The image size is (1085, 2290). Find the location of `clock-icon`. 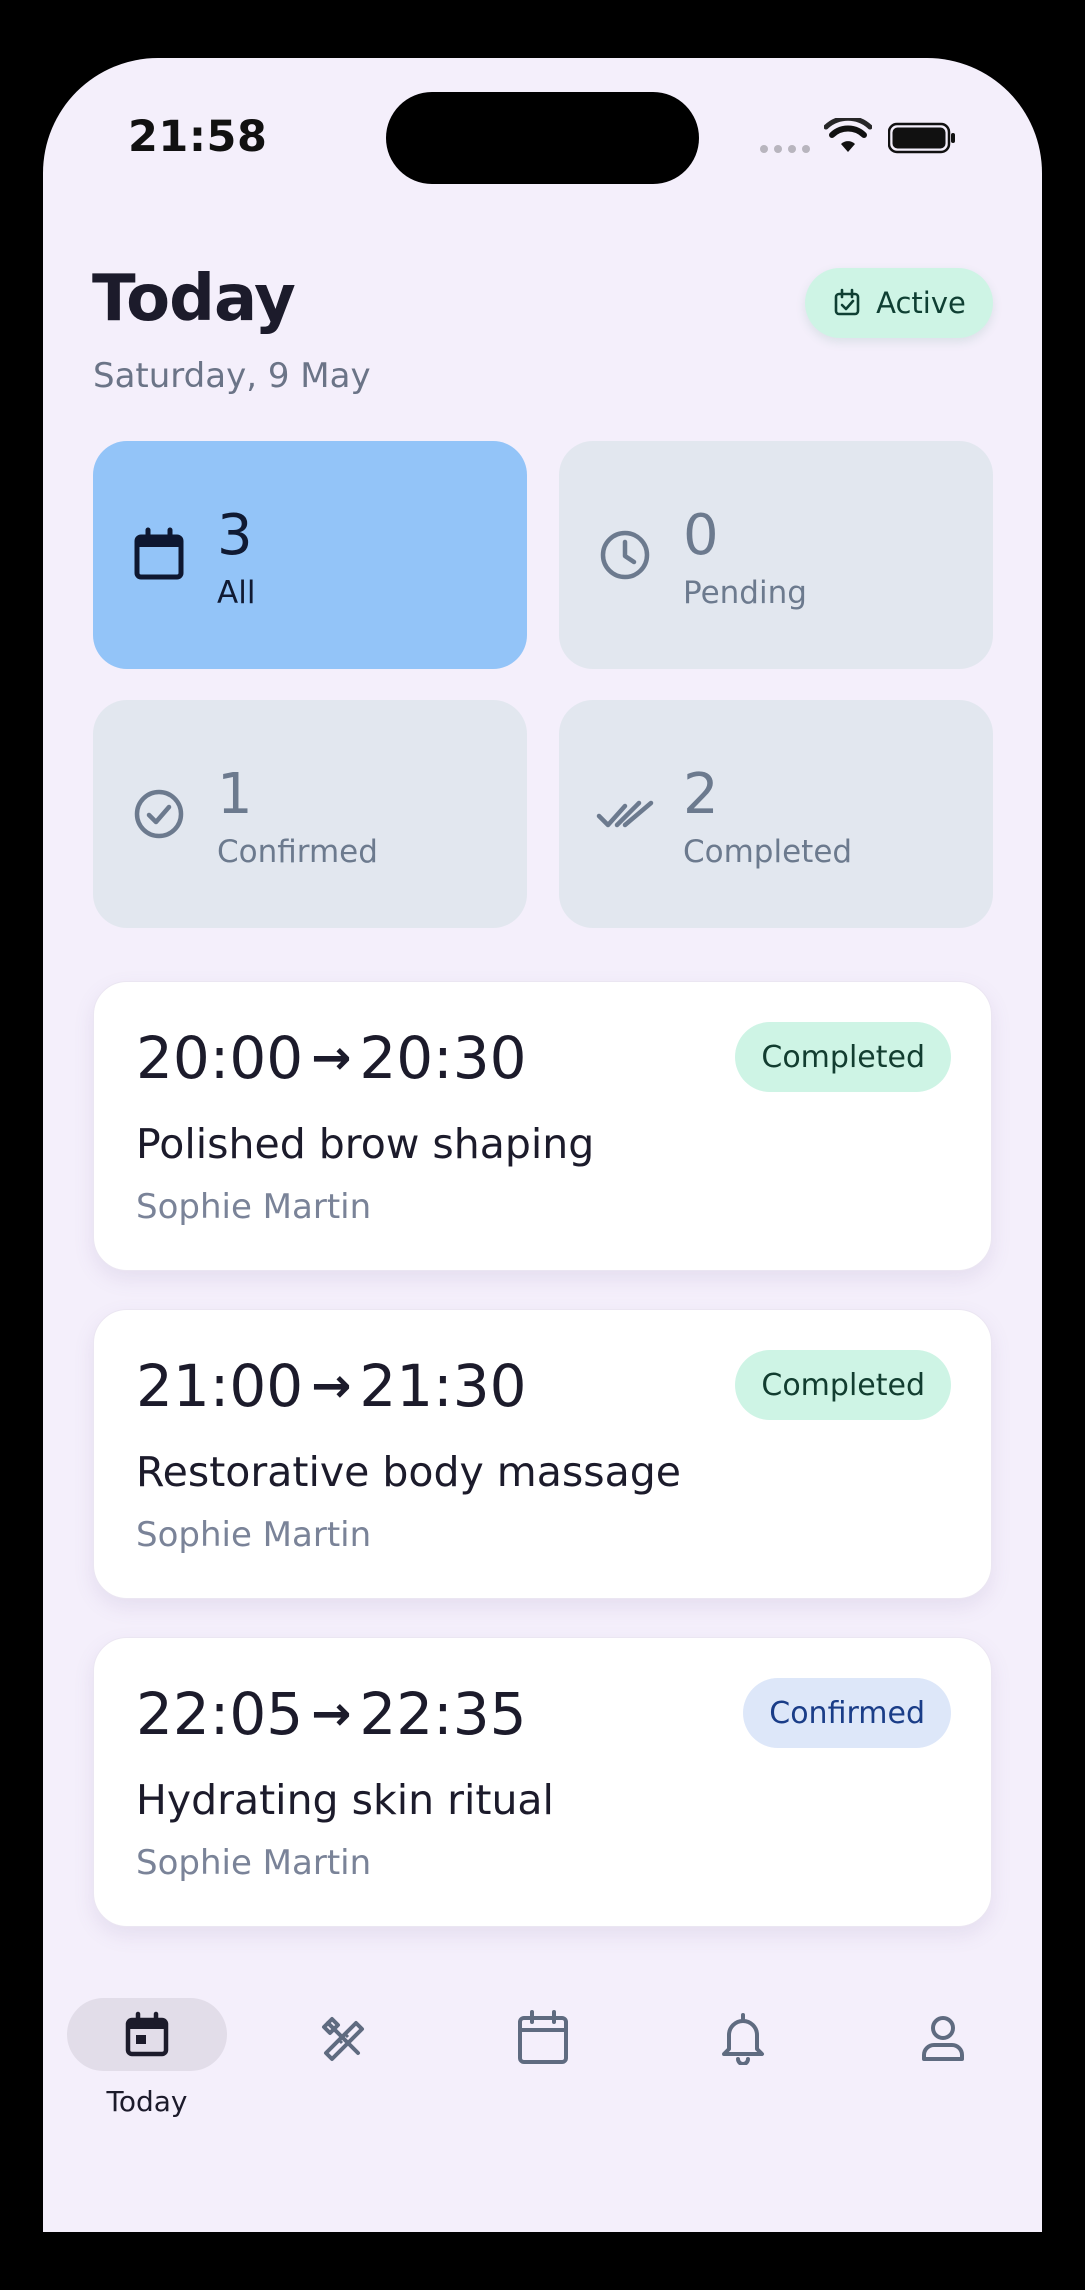

clock-icon is located at coordinates (625, 555).